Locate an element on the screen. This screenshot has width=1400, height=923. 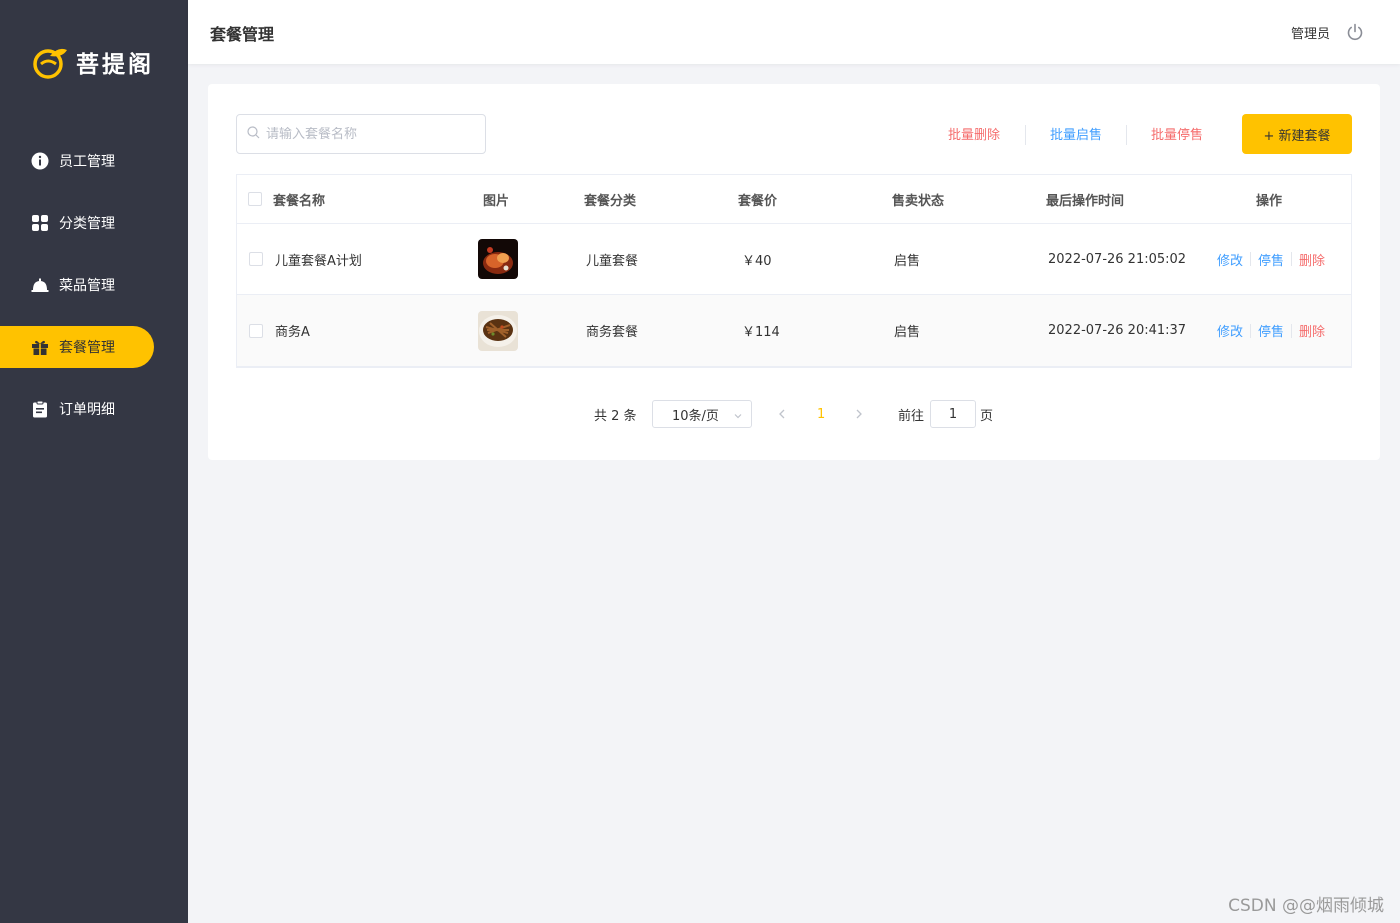
new-setmeal-button: + 新建套餐 is located at coordinates (1297, 134).